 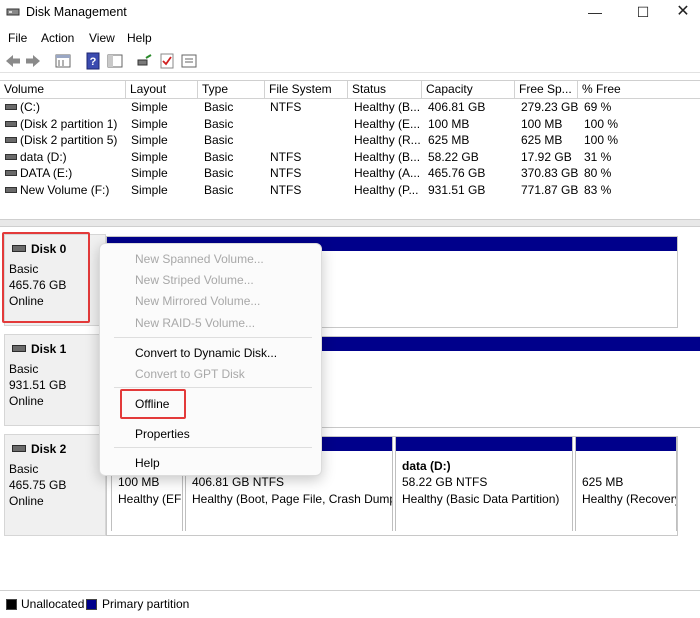 What do you see at coordinates (33, 61) in the screenshot?
I see `forward-arrow-icon` at bounding box center [33, 61].